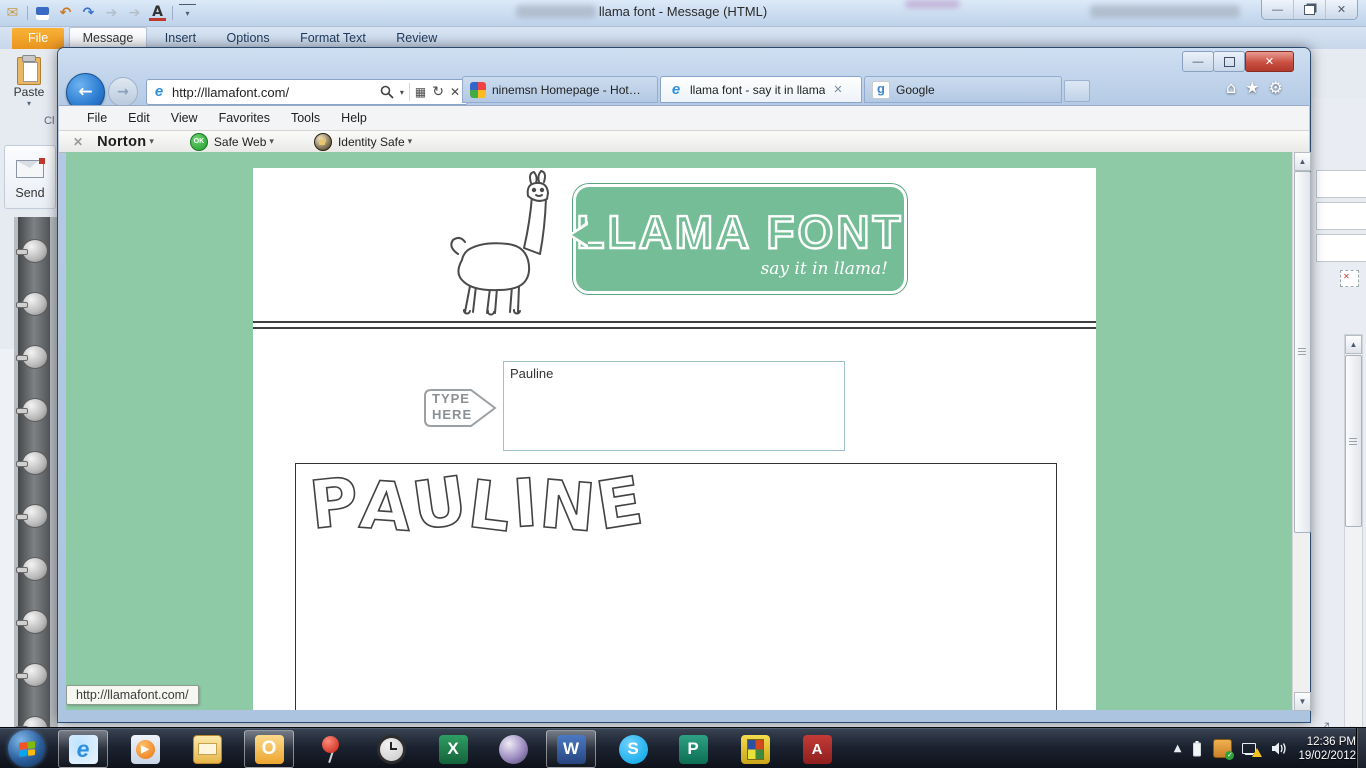 Image resolution: width=1366 pixels, height=768 pixels. What do you see at coordinates (571, 749) in the screenshot?
I see `taskbar-word: W` at bounding box center [571, 749].